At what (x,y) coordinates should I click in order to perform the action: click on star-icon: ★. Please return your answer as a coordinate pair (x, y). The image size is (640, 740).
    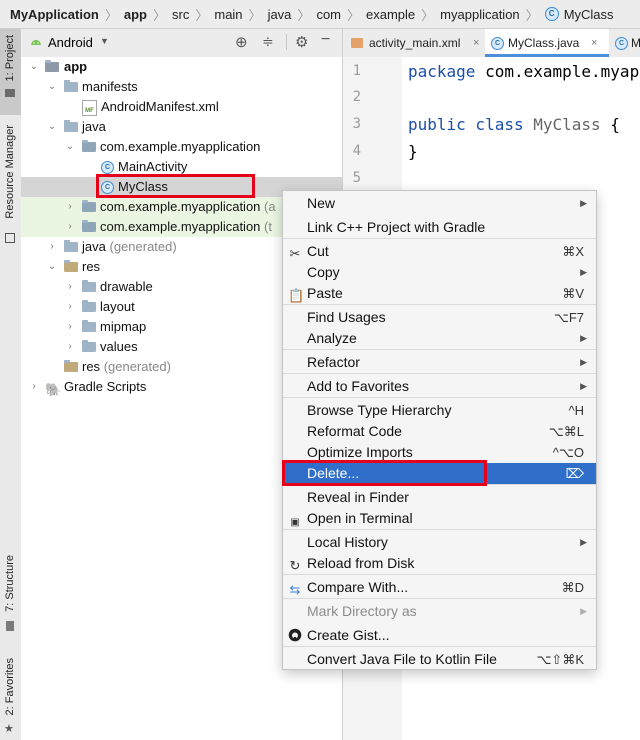
    Looking at the image, I should click on (9, 729).